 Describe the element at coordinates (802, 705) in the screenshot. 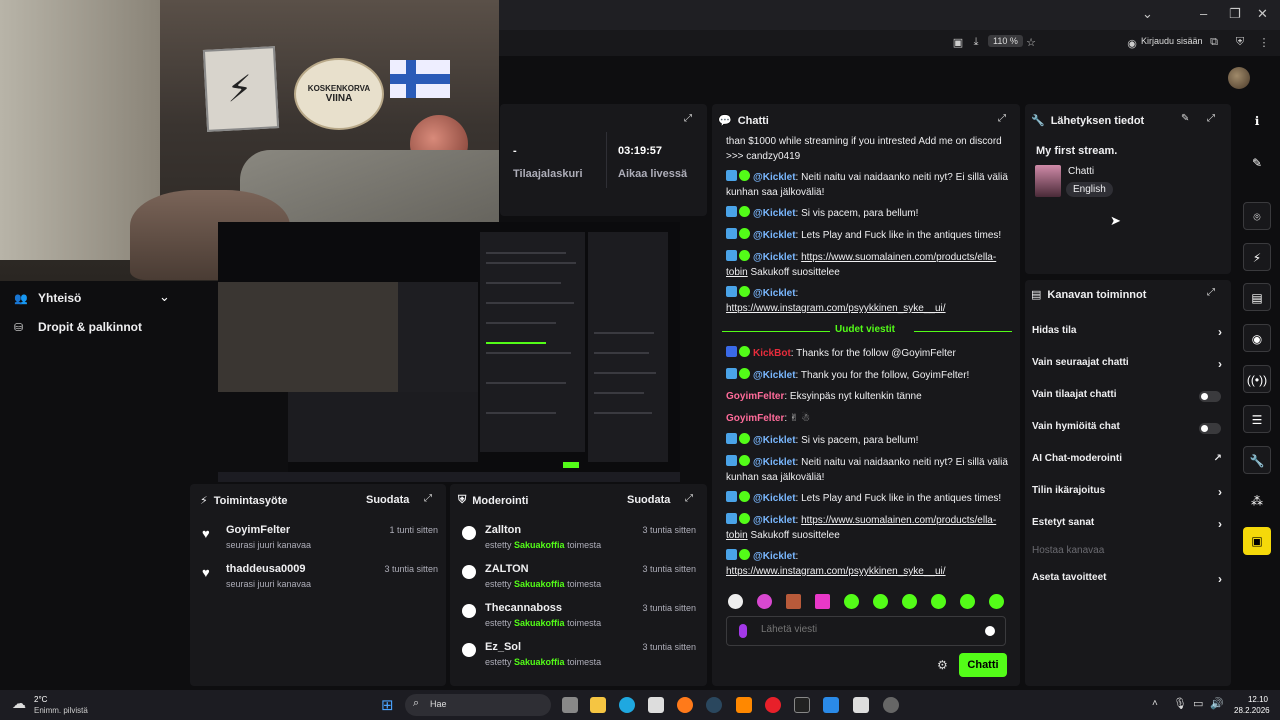

I see `terminal-icon` at that location.